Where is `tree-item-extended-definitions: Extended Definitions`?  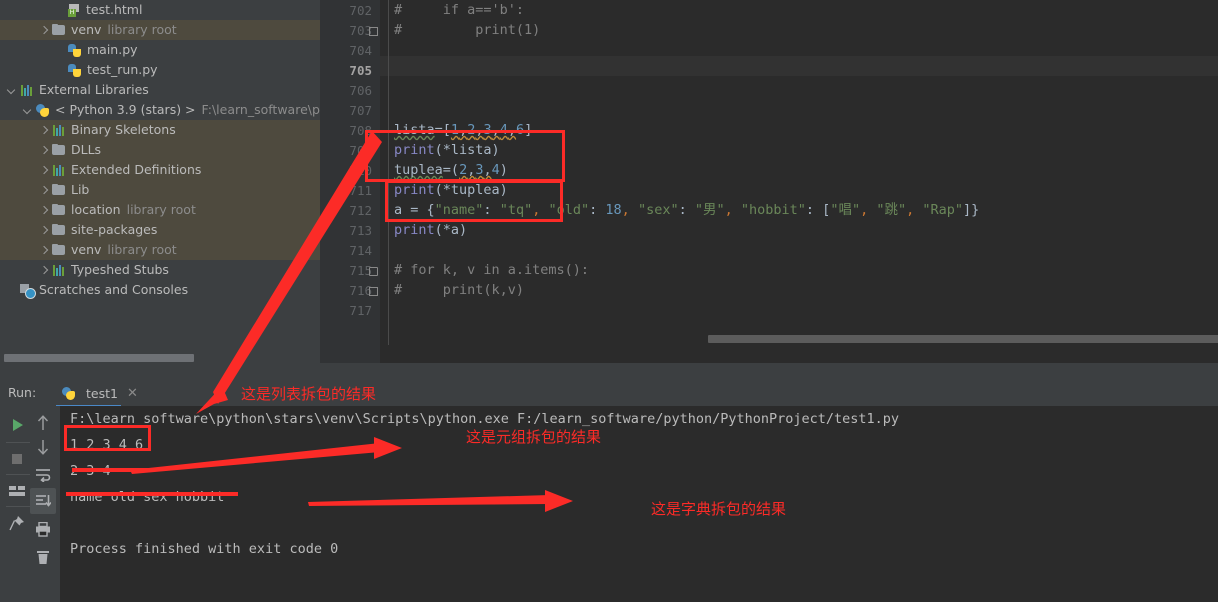
tree-item-extended-definitions: Extended Definitions is located at coordinates (160, 170).